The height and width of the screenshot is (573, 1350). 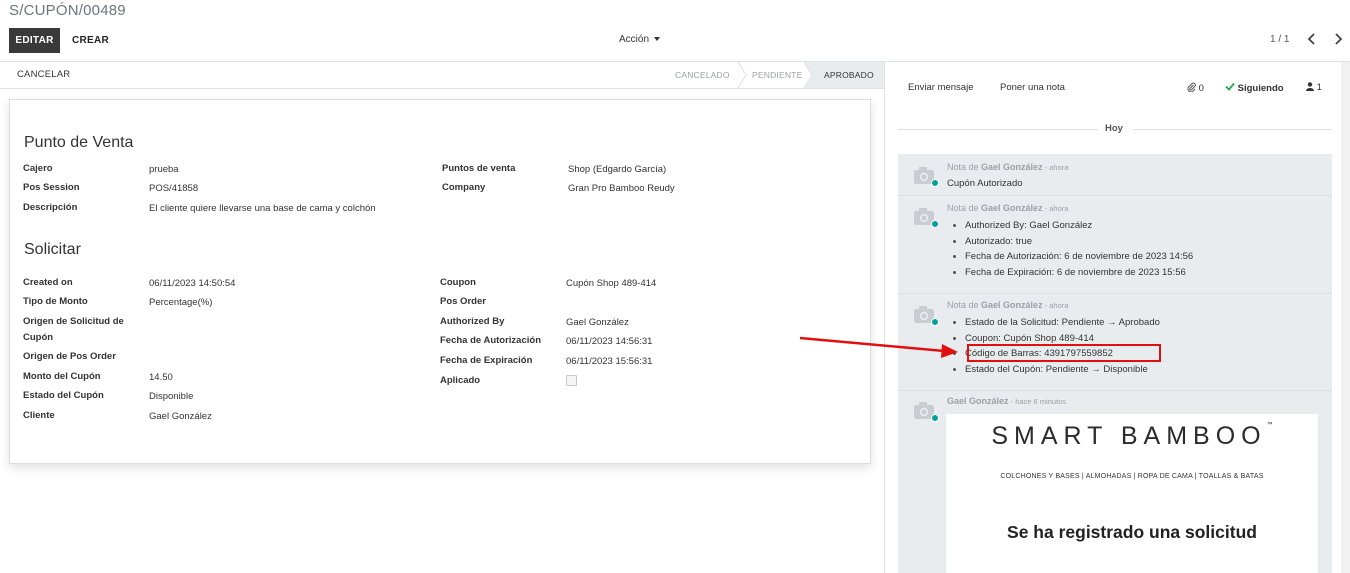 What do you see at coordinates (1064, 353) in the screenshot?
I see `barcode-highlight-box` at bounding box center [1064, 353].